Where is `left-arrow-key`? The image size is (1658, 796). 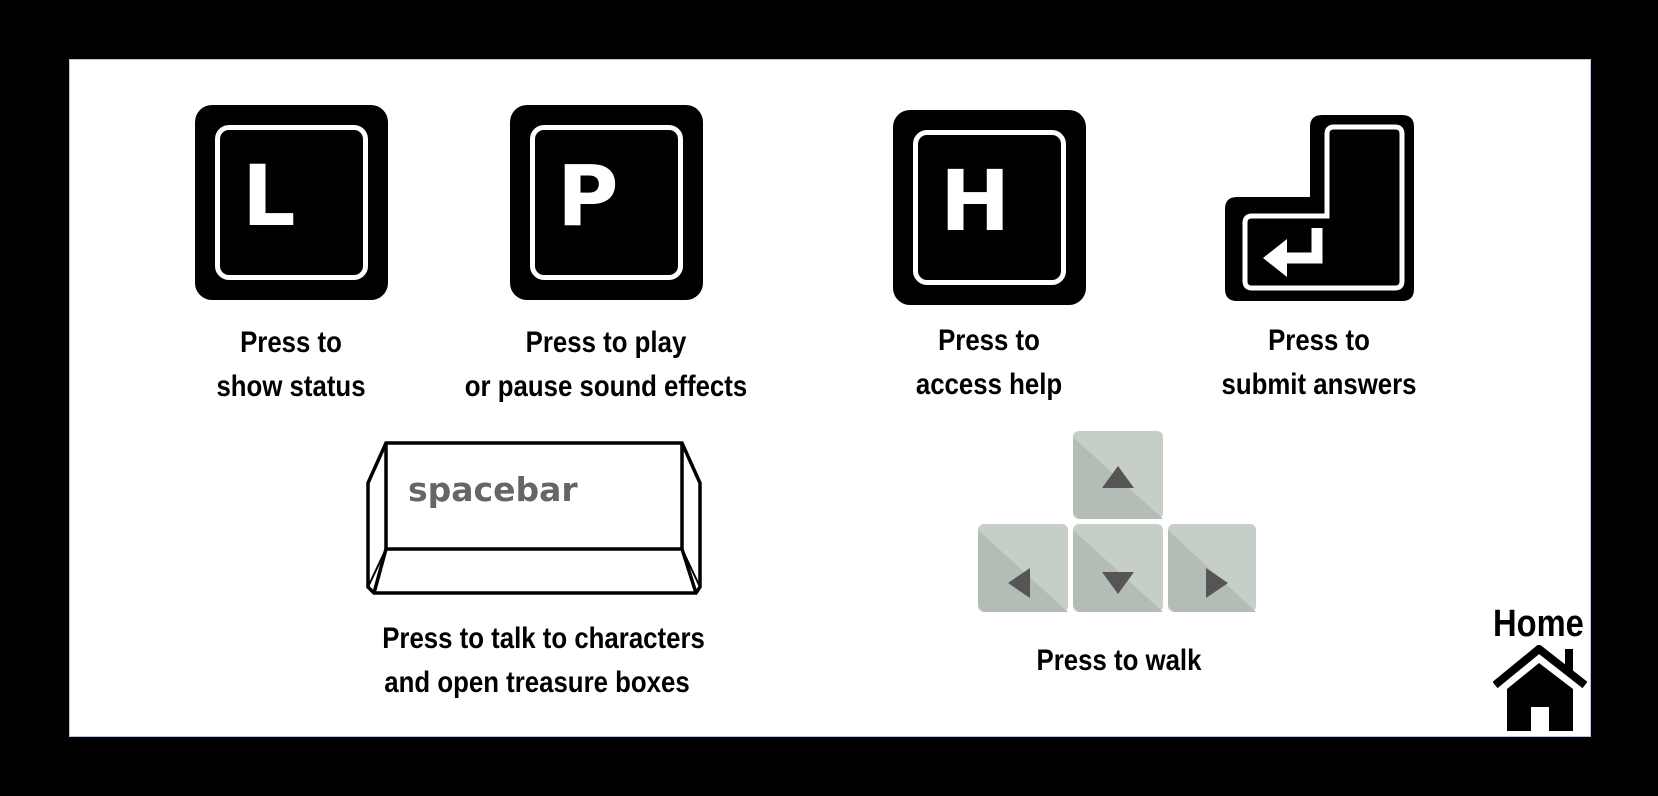 left-arrow-key is located at coordinates (1023, 568).